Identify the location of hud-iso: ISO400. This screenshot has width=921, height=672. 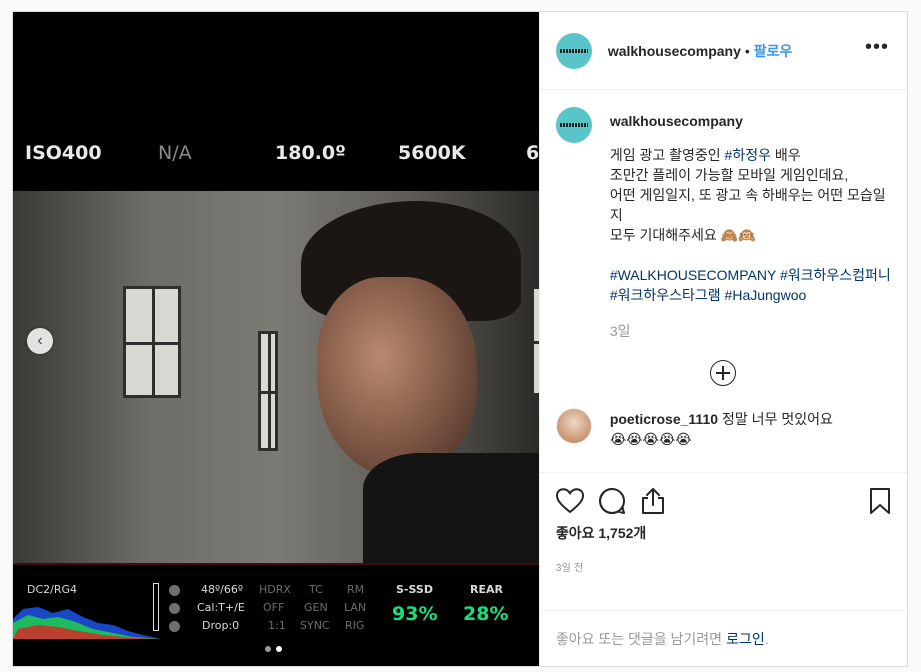
(63, 153).